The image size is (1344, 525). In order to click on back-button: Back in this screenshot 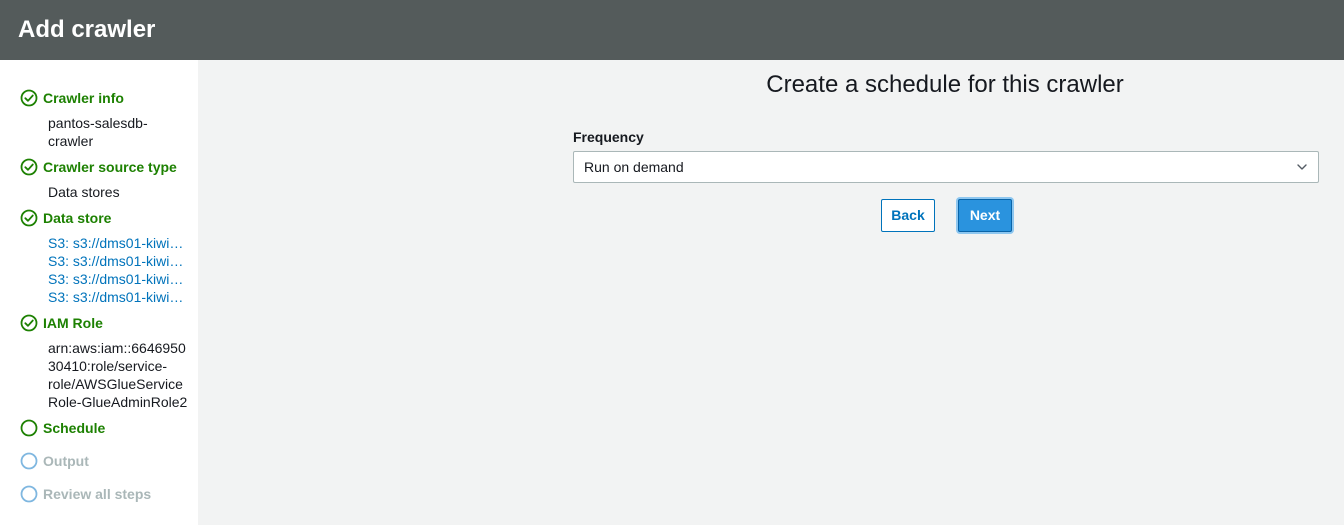, I will do `click(908, 215)`.